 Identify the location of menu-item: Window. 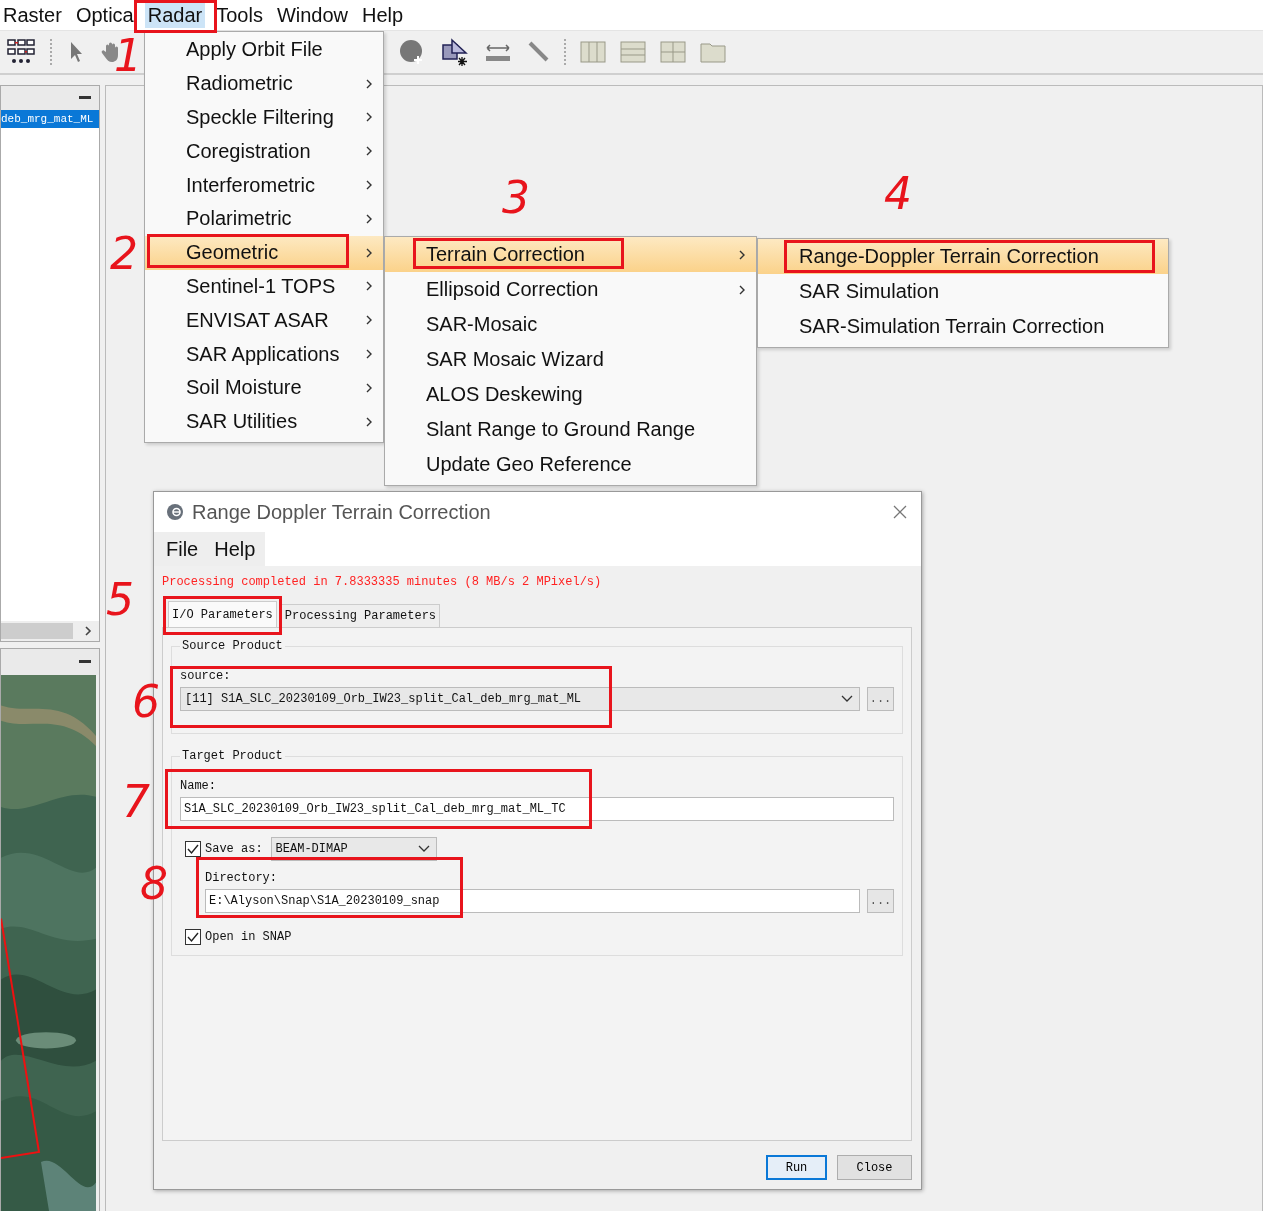
(312, 15).